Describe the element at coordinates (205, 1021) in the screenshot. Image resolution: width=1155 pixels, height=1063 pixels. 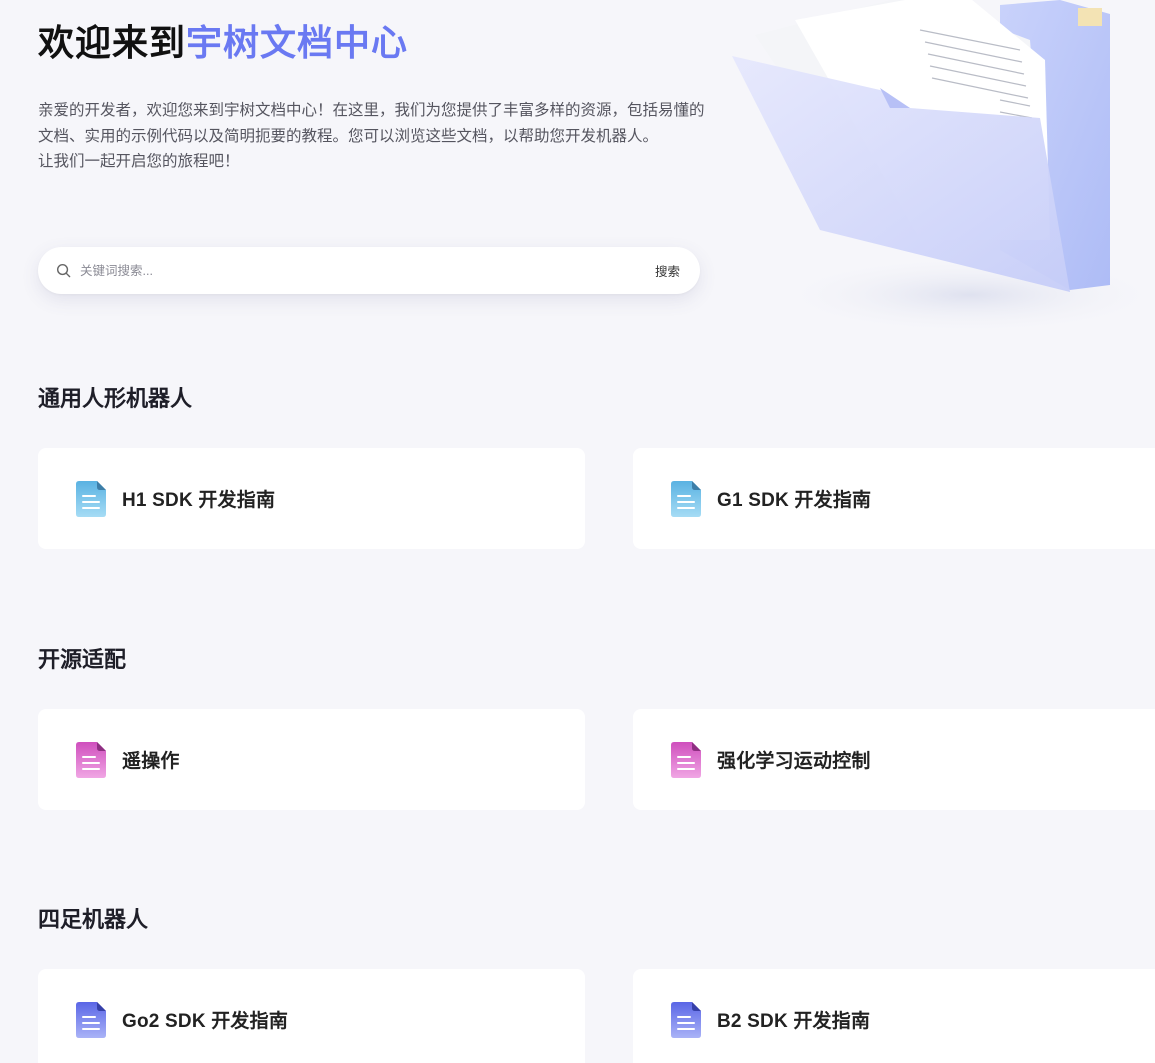
I see `card-label: Go2 SDK 开发指南` at that location.